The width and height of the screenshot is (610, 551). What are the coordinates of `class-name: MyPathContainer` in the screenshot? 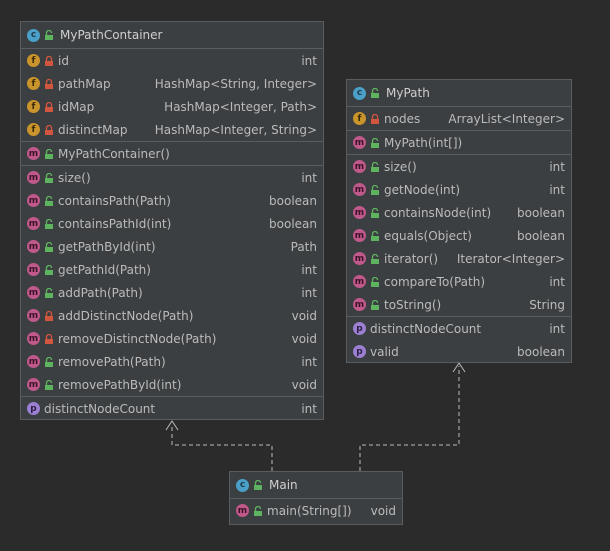 It's located at (111, 35).